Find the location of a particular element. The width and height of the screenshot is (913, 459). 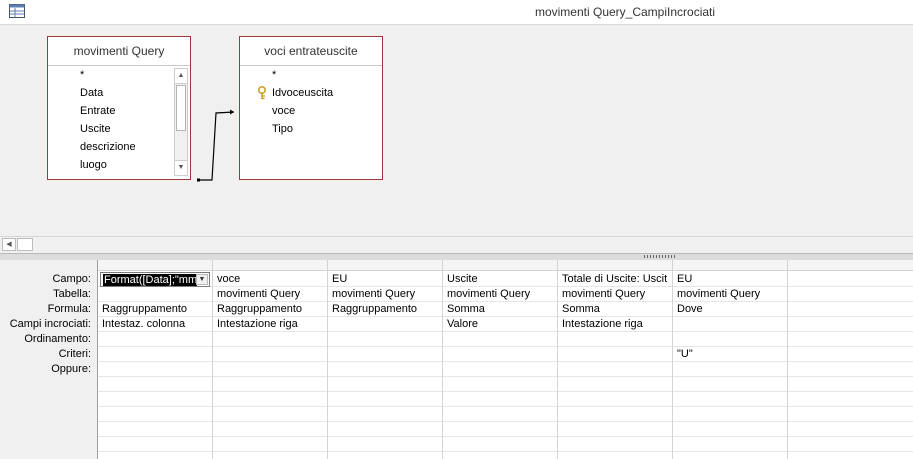

campi-incrociati-cell: Valore is located at coordinates (500, 324).